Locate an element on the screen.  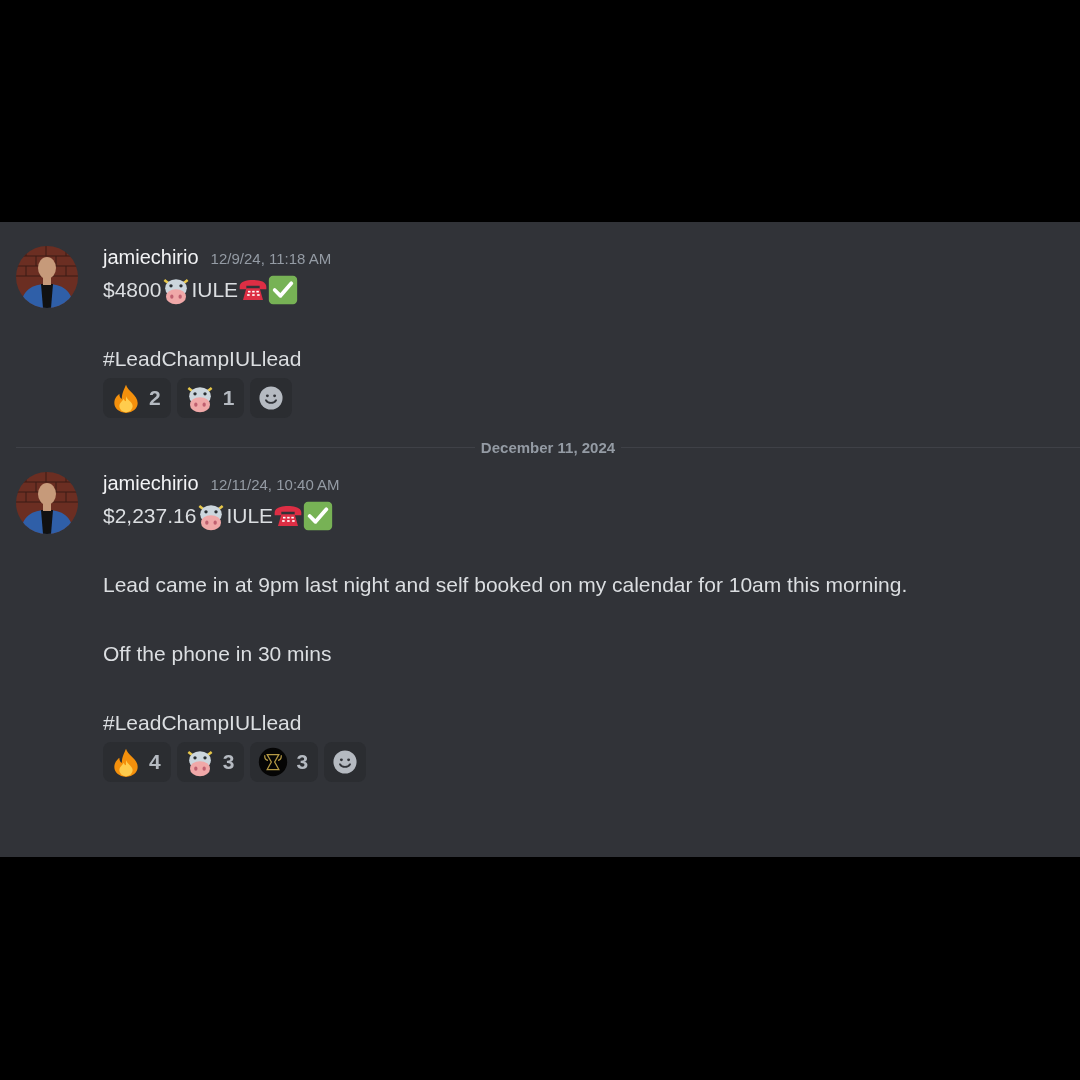
message-text: $2,237.16 is located at coordinates (150, 516).